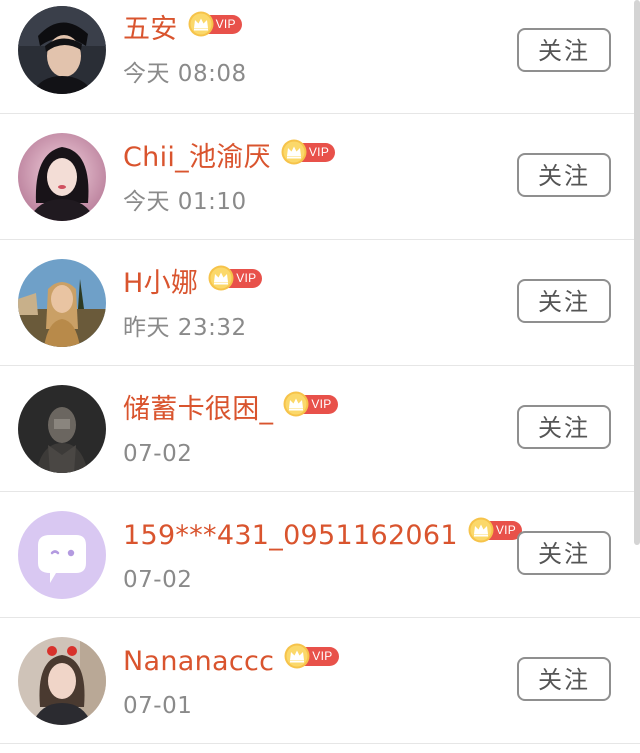 This screenshot has height=753, width=640. What do you see at coordinates (198, 410) in the screenshot?
I see `user-name: 储蓄卡很困_` at bounding box center [198, 410].